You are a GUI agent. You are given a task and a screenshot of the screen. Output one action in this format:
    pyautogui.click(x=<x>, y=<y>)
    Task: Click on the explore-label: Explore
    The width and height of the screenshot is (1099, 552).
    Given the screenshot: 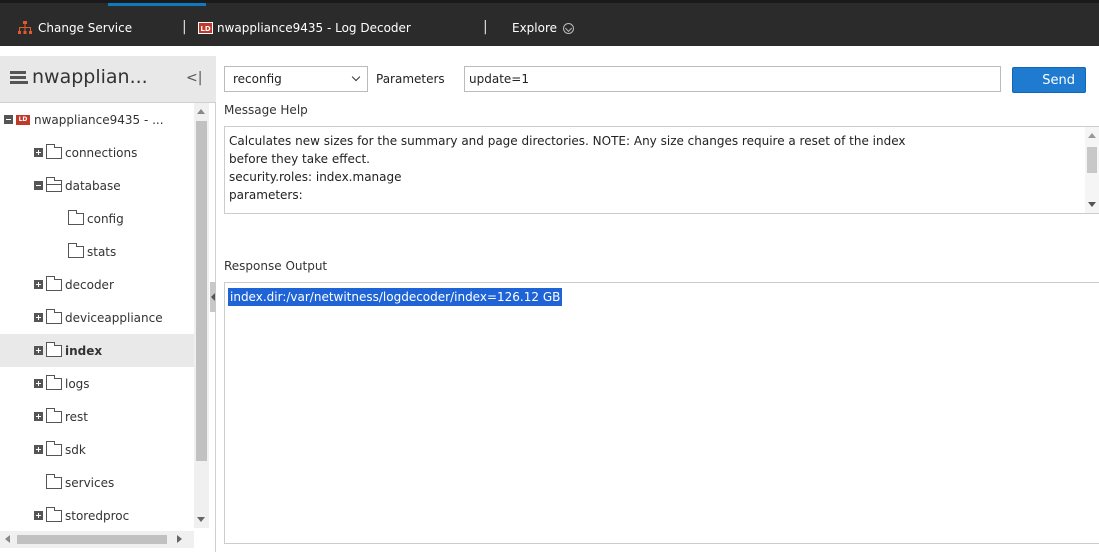 What is the action you would take?
    pyautogui.click(x=535, y=28)
    